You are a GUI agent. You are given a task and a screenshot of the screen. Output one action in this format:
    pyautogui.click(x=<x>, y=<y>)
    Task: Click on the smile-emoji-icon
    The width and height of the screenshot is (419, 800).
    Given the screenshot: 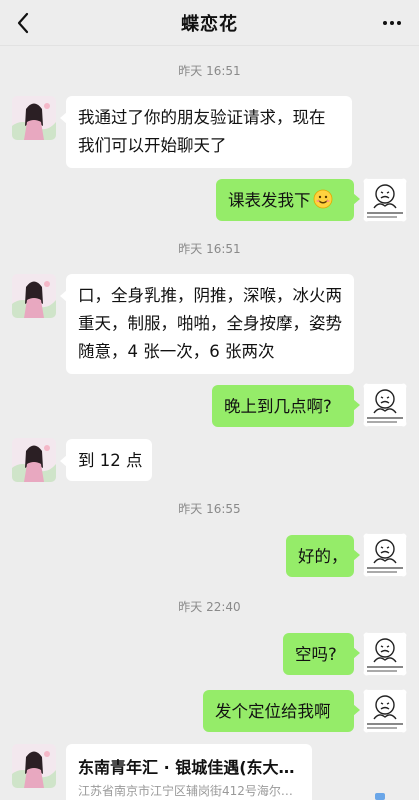 What is the action you would take?
    pyautogui.click(x=323, y=199)
    